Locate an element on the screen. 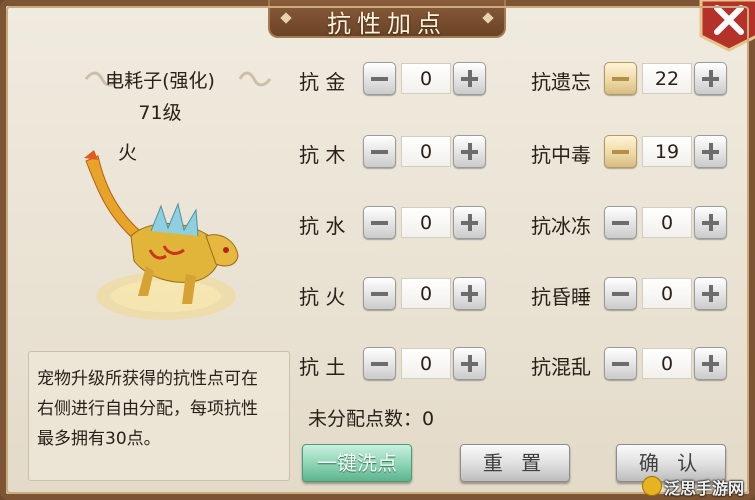 The height and width of the screenshot is (500, 755). description-line-2: 右侧进行自由分配，每项抗性 is located at coordinates (147, 409).